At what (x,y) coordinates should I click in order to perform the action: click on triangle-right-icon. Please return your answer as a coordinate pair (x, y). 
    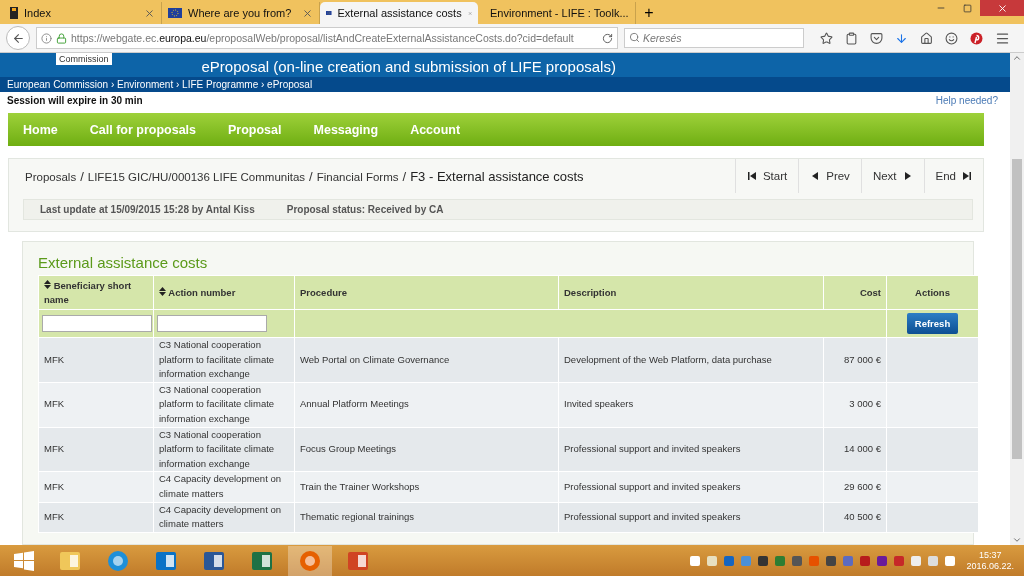
    Looking at the image, I should click on (907, 176).